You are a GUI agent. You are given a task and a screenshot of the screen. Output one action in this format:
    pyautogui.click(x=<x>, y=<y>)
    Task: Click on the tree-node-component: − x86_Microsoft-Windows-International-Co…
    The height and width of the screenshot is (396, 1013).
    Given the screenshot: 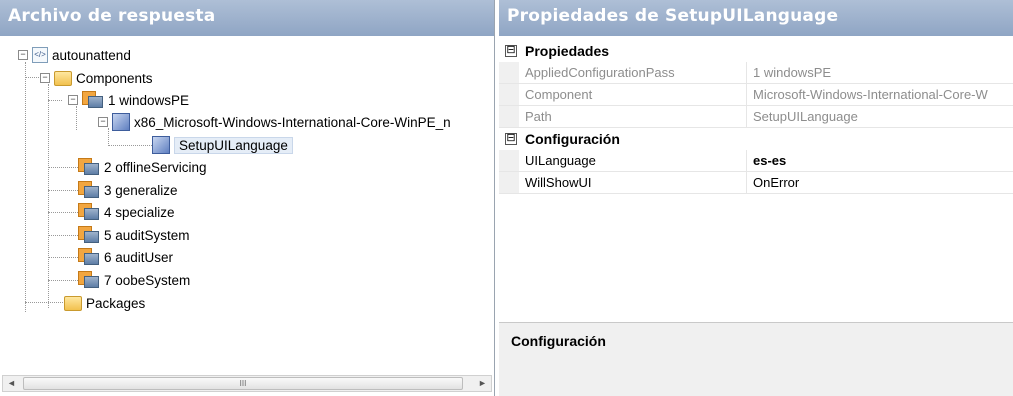 What is the action you would take?
    pyautogui.click(x=274, y=122)
    